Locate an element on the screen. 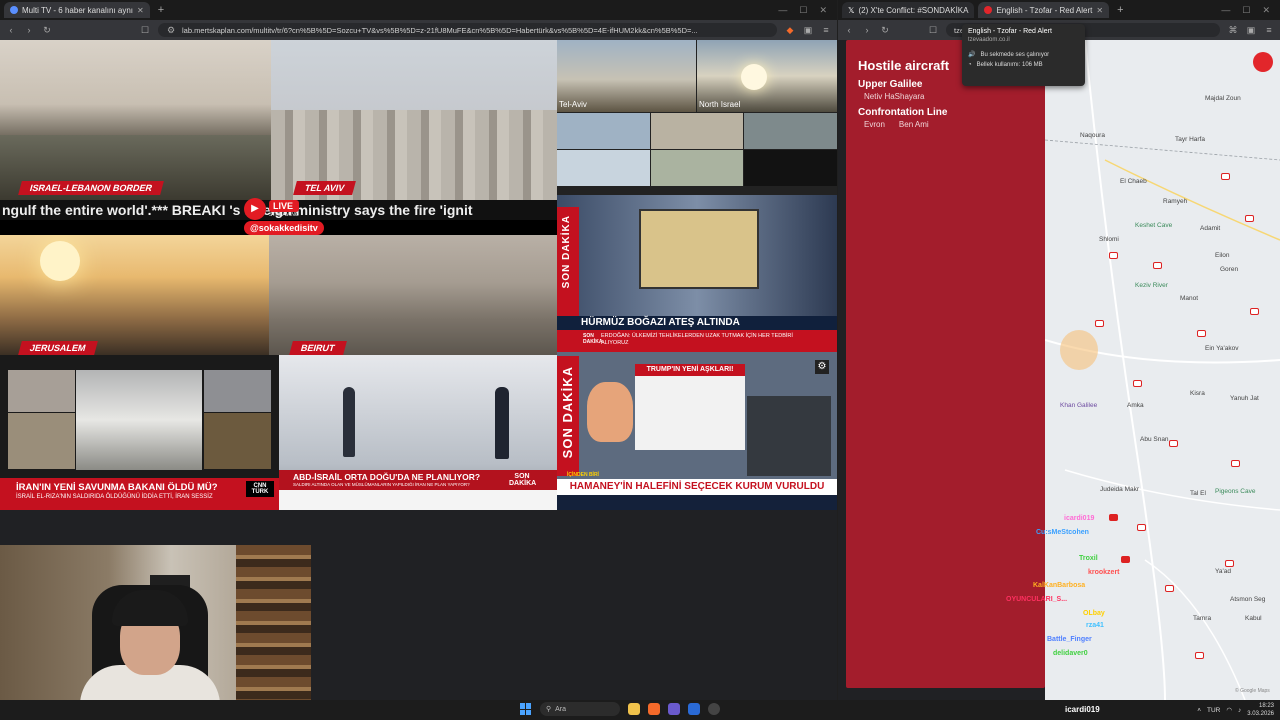  feed-label: BEIRUT is located at coordinates (318, 348).